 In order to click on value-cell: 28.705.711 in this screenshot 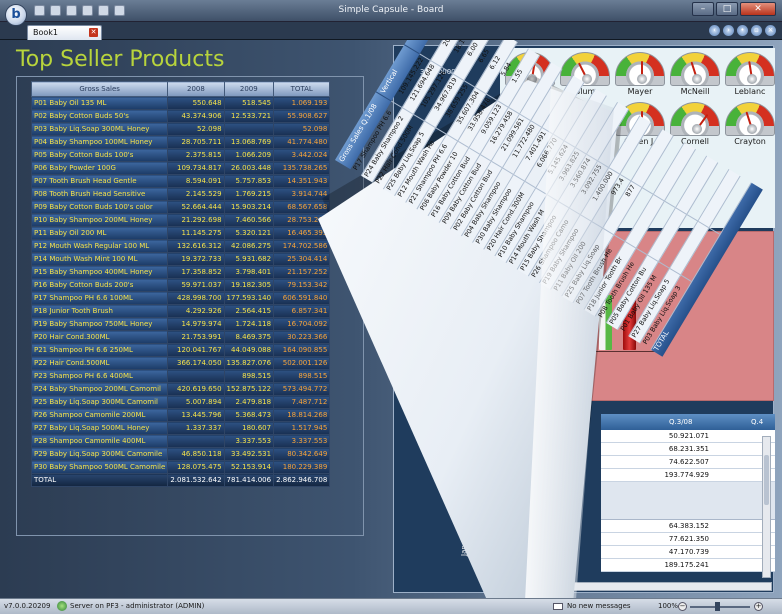, I will do `click(196, 142)`.